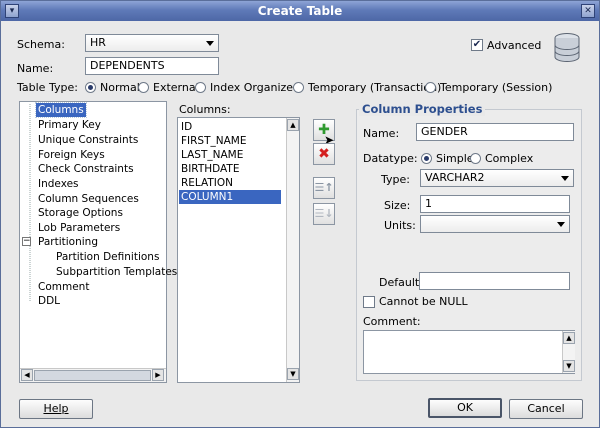 Image resolution: width=600 pixels, height=428 pixels. I want to click on cancel-button-label: Cancel, so click(546, 408).